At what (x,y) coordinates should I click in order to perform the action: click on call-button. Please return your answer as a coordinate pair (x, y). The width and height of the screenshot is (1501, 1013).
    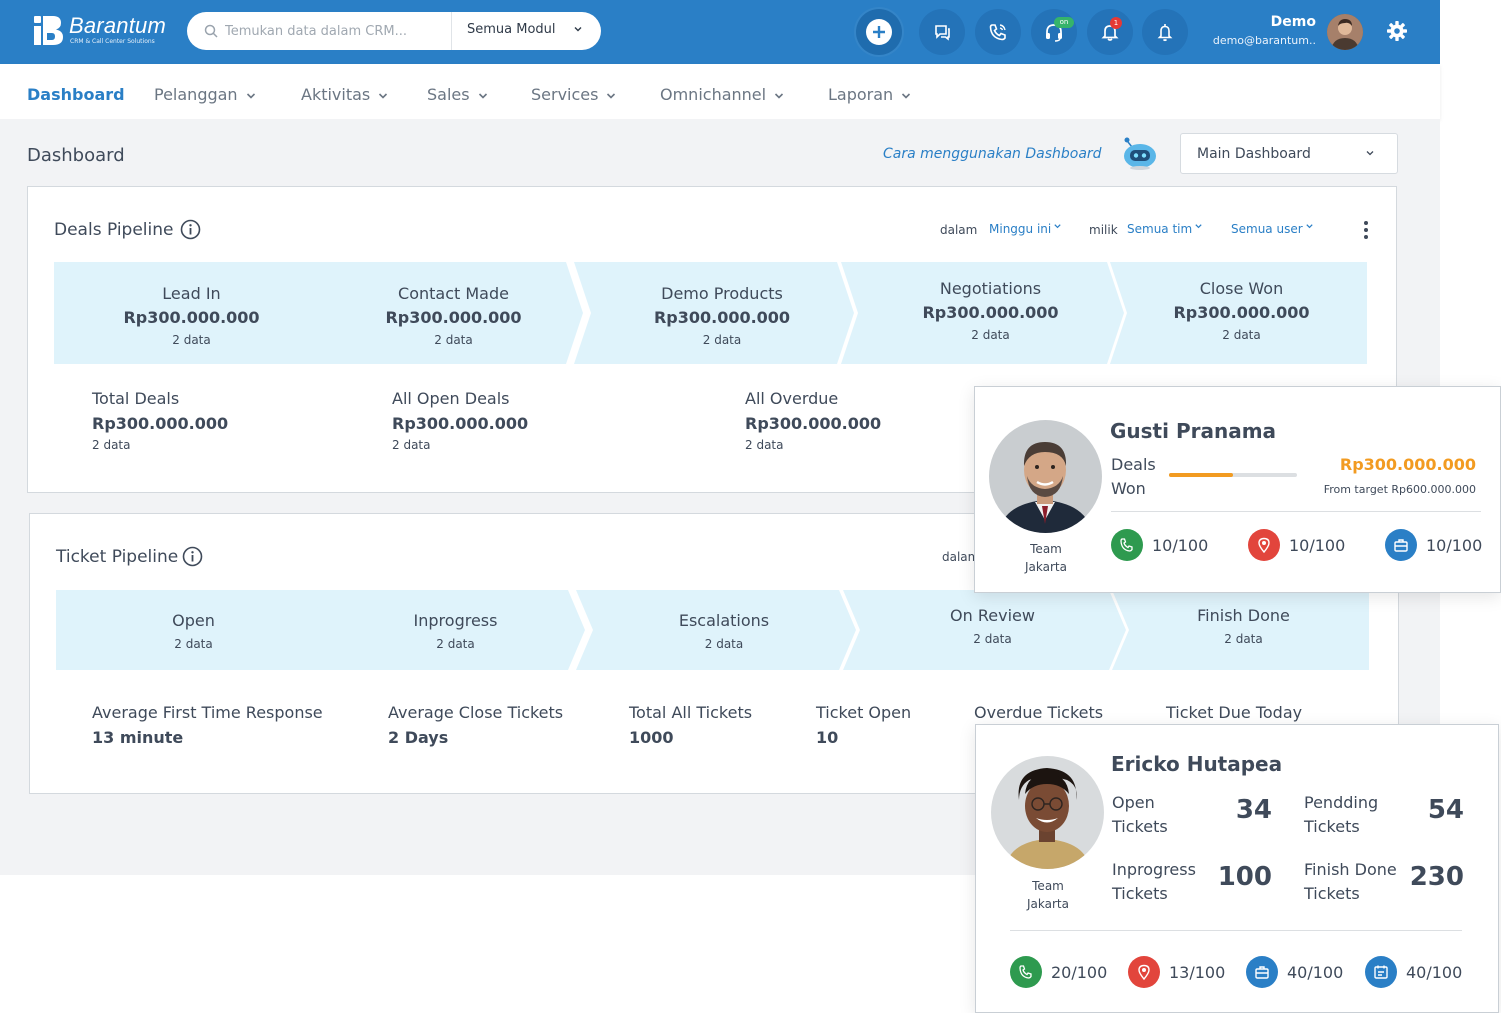
    Looking at the image, I should click on (998, 32).